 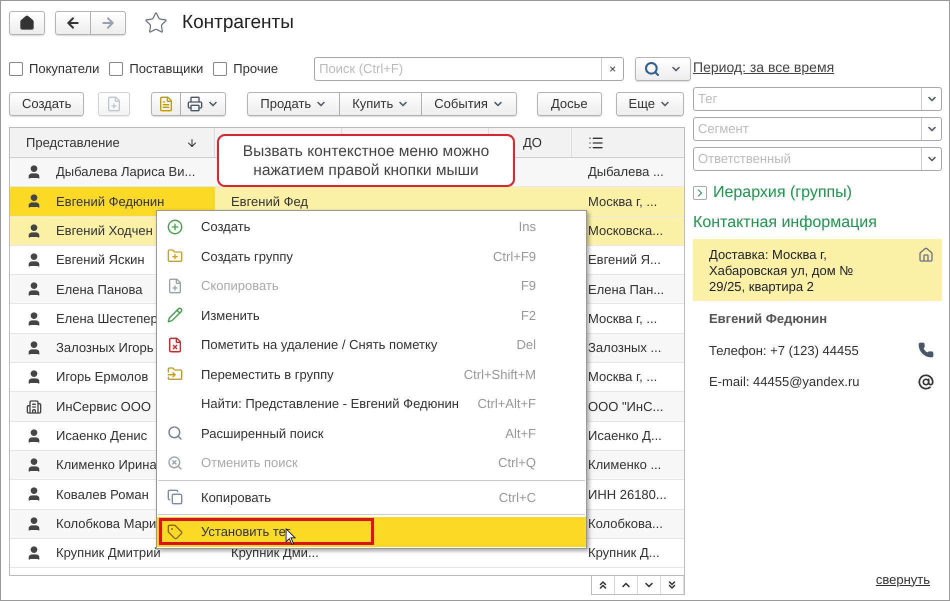 What do you see at coordinates (108, 553) in the screenshot?
I see `name-text: Крупник Дмитрий` at bounding box center [108, 553].